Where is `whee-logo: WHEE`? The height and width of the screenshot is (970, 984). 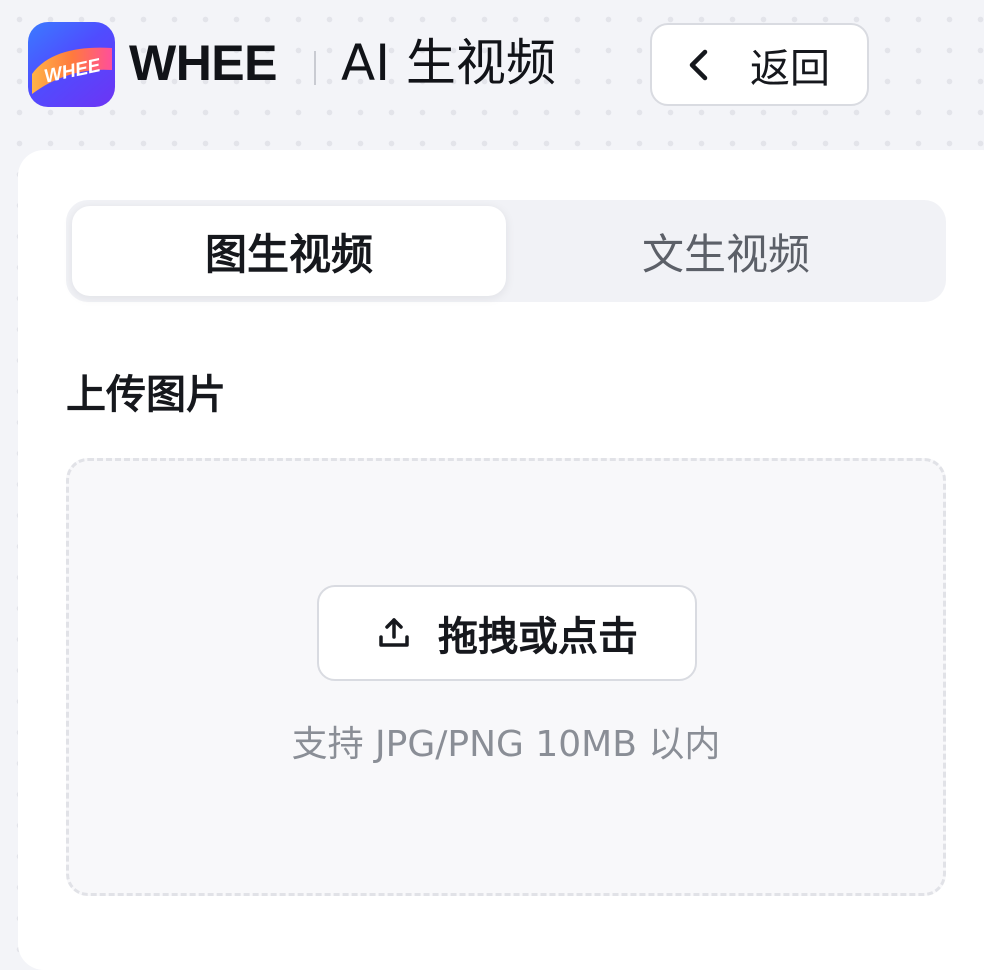 whee-logo: WHEE is located at coordinates (71, 64).